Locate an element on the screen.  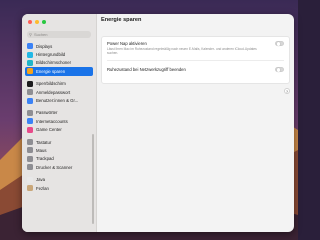
screensaver-icon is located at coordinates (30, 62).